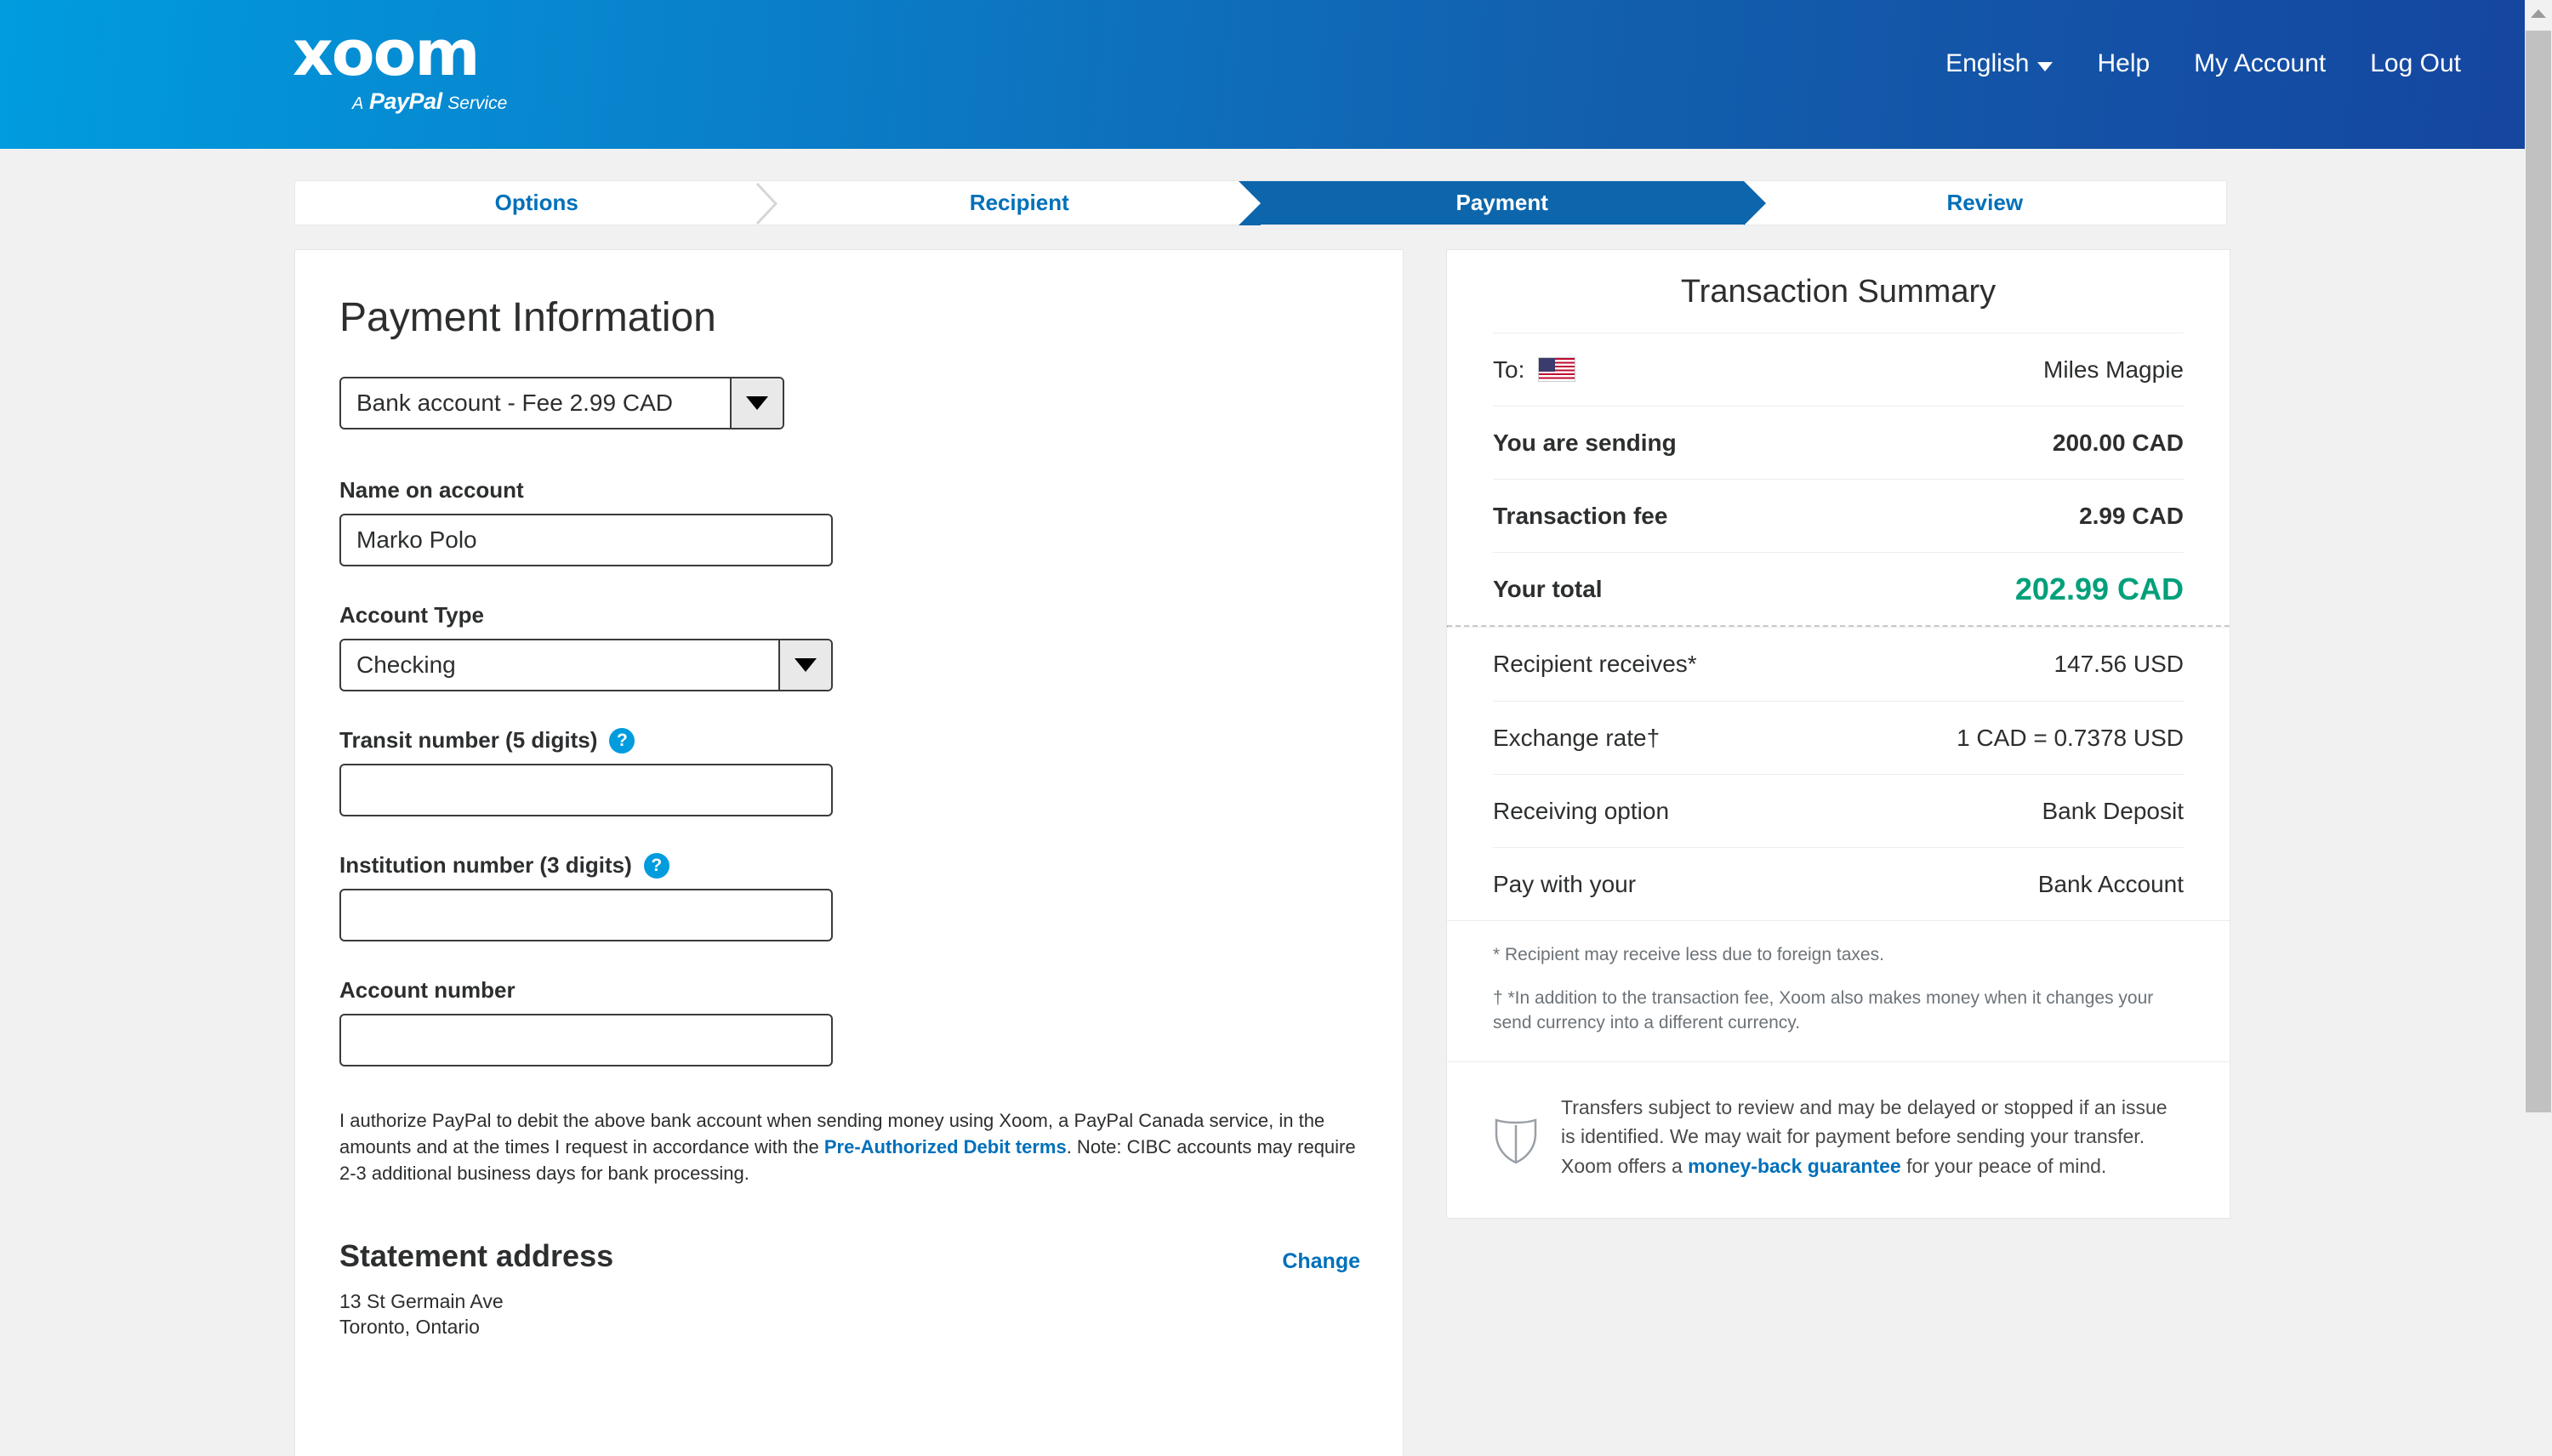  What do you see at coordinates (586, 540) in the screenshot?
I see `name-on-account-input: Marko Polo` at bounding box center [586, 540].